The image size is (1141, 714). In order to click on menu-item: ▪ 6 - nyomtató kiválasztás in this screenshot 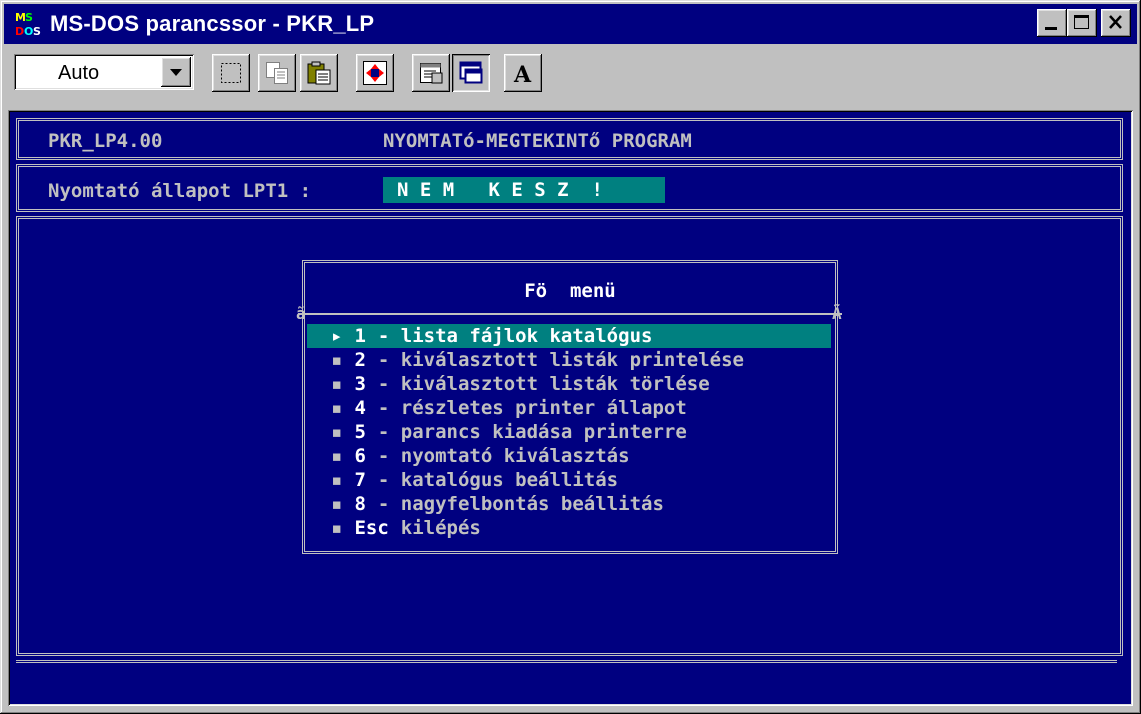, I will do `click(569, 456)`.